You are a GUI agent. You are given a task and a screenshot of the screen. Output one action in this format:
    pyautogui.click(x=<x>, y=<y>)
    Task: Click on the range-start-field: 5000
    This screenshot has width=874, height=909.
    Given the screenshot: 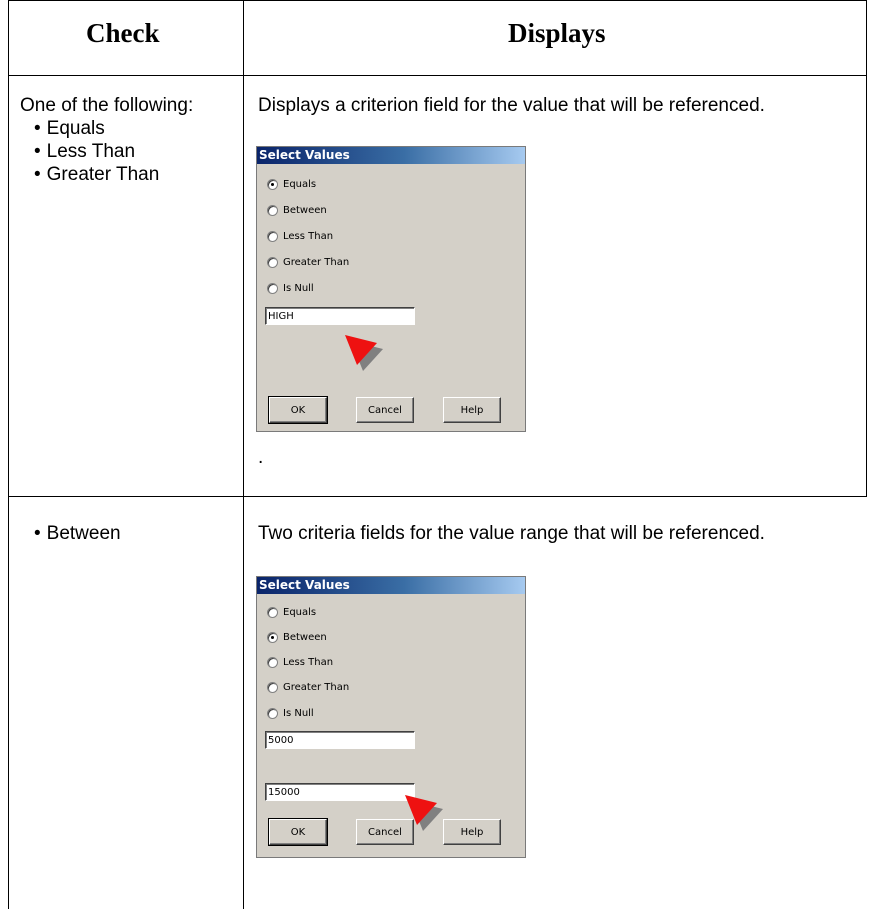 What is the action you would take?
    pyautogui.click(x=340, y=740)
    